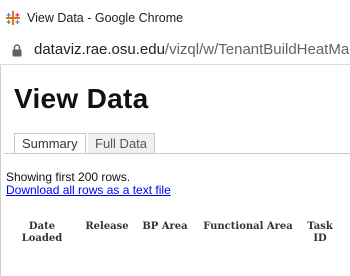  I want to click on row-count-note: Showing first 200 rows., so click(68, 177).